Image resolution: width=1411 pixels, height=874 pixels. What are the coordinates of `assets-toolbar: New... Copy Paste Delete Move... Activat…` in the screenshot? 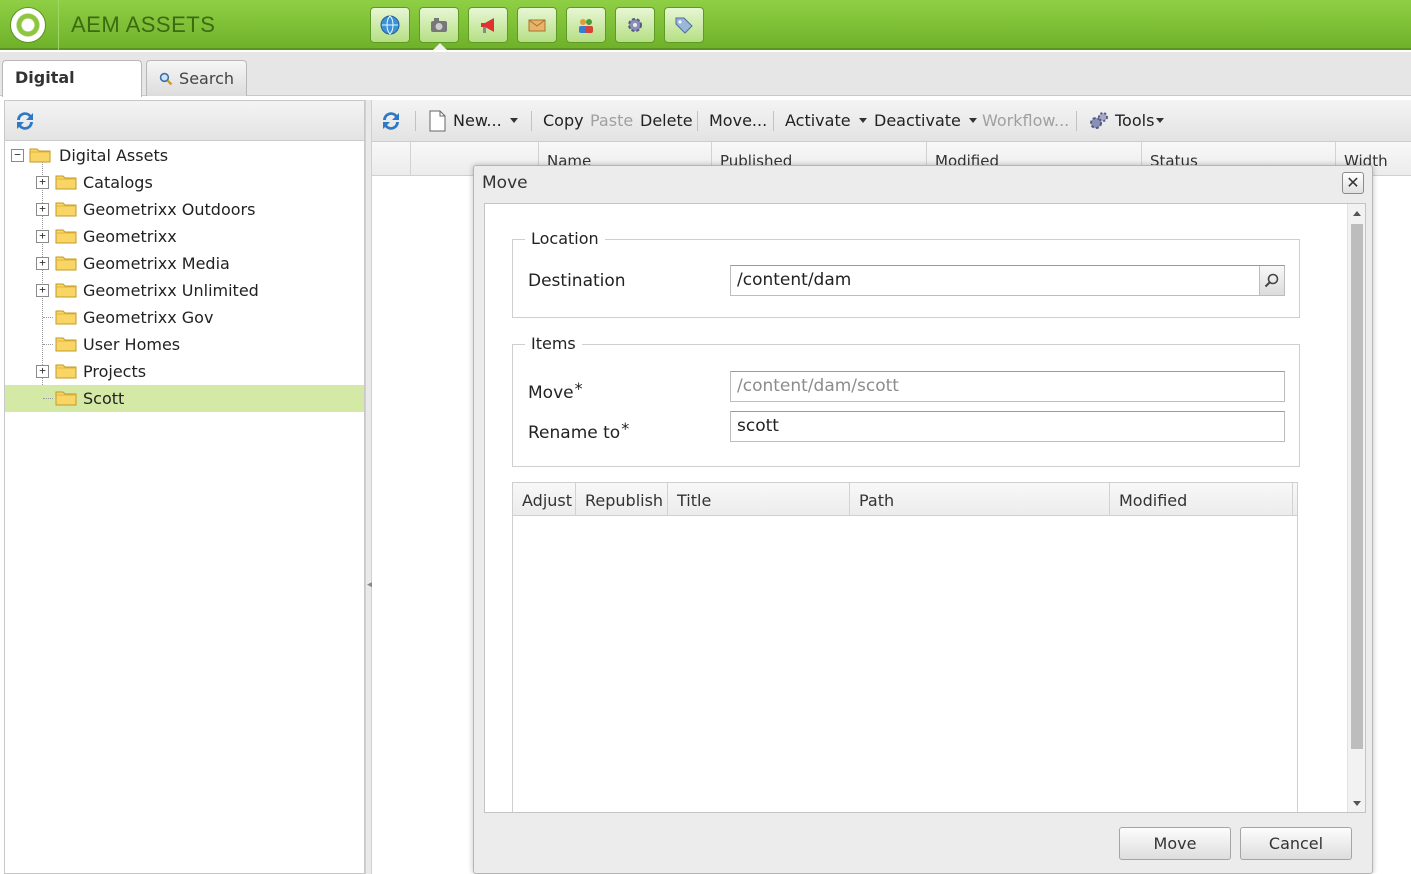 It's located at (891, 121).